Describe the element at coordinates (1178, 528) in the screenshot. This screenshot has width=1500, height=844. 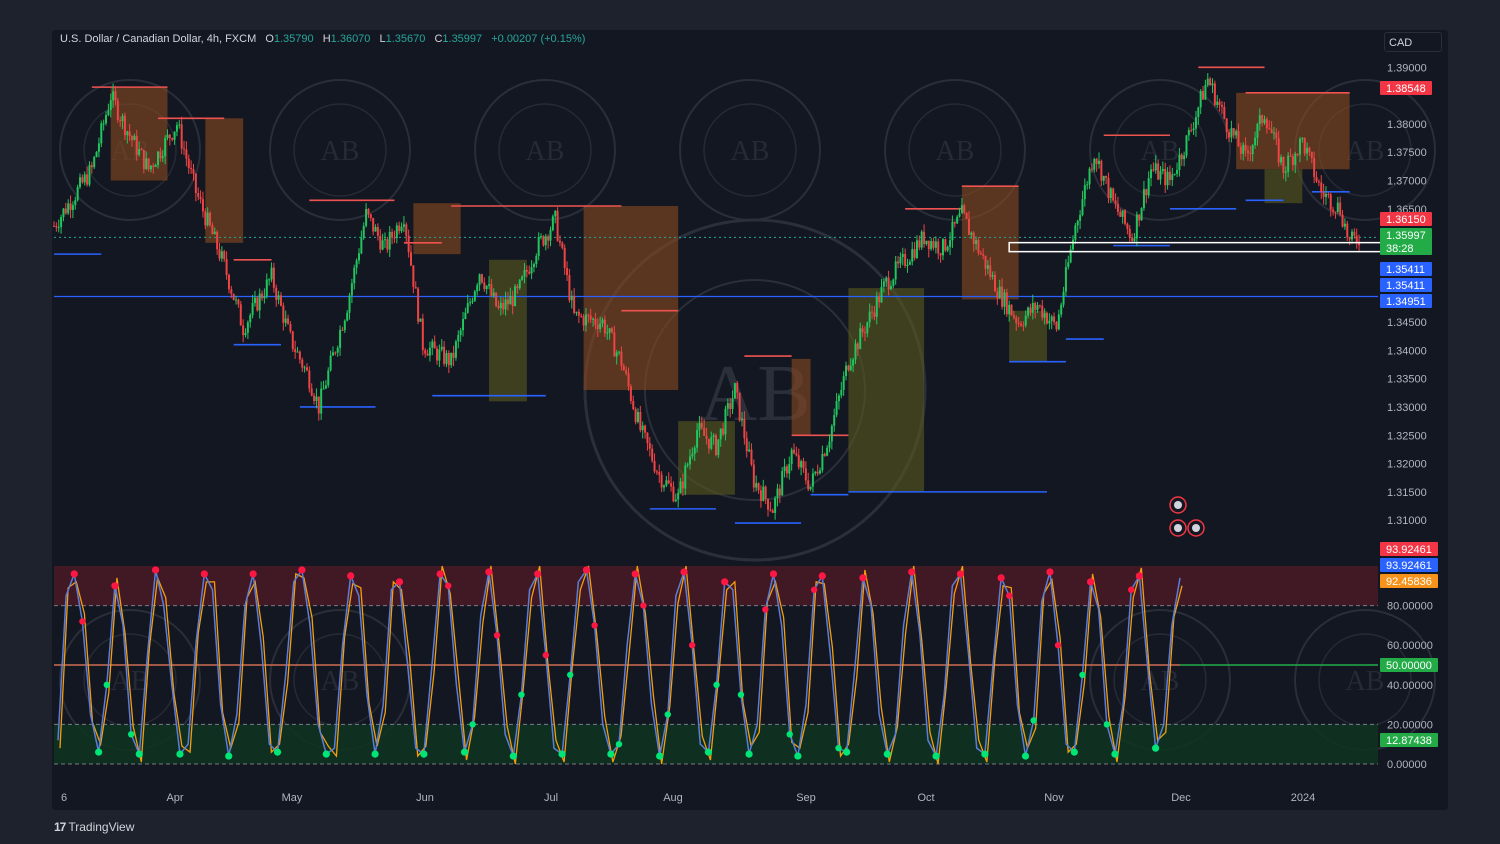
I see `event-flag-icon` at that location.